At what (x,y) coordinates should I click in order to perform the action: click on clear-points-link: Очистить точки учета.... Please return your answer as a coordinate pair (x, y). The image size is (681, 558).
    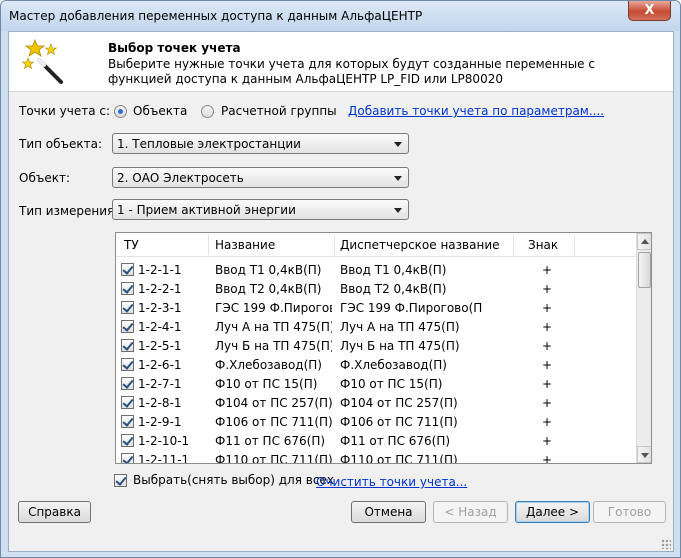
    Looking at the image, I should click on (391, 482).